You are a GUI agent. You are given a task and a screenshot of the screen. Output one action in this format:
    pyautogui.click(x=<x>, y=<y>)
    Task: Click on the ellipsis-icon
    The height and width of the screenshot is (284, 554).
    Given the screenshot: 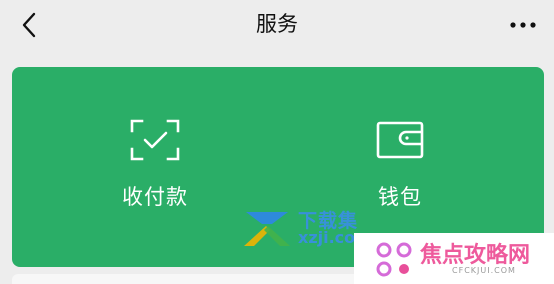 What is the action you would take?
    pyautogui.click(x=523, y=25)
    